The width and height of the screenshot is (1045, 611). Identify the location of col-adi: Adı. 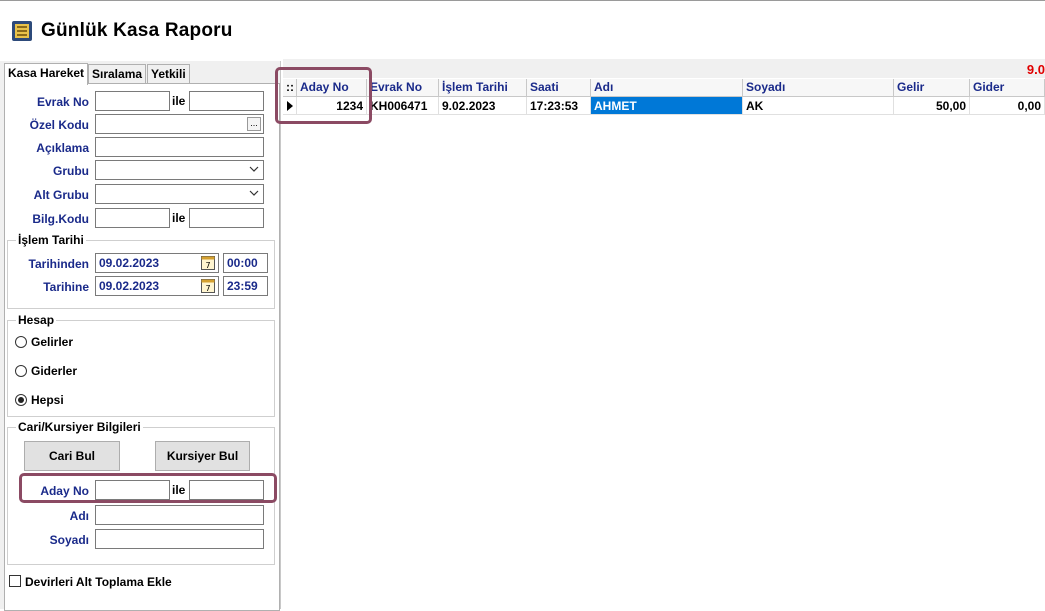
(667, 87).